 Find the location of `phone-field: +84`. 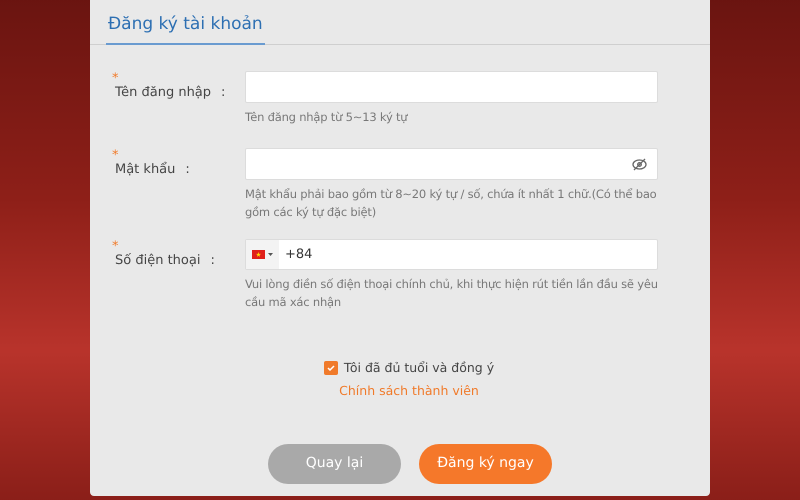

phone-field: +84 is located at coordinates (451, 254).